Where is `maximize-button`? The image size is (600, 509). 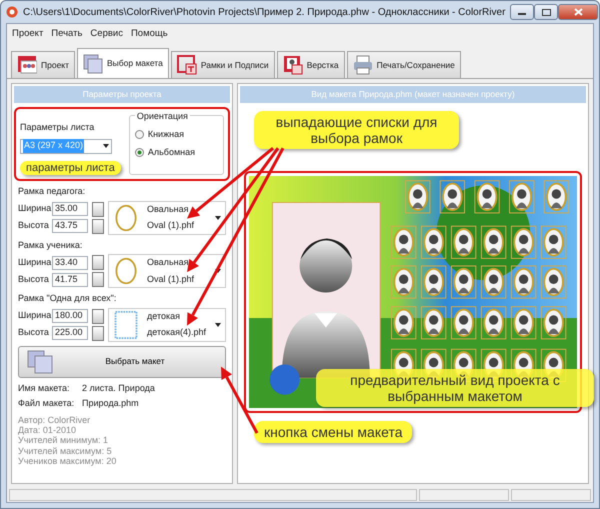
maximize-button is located at coordinates (546, 12).